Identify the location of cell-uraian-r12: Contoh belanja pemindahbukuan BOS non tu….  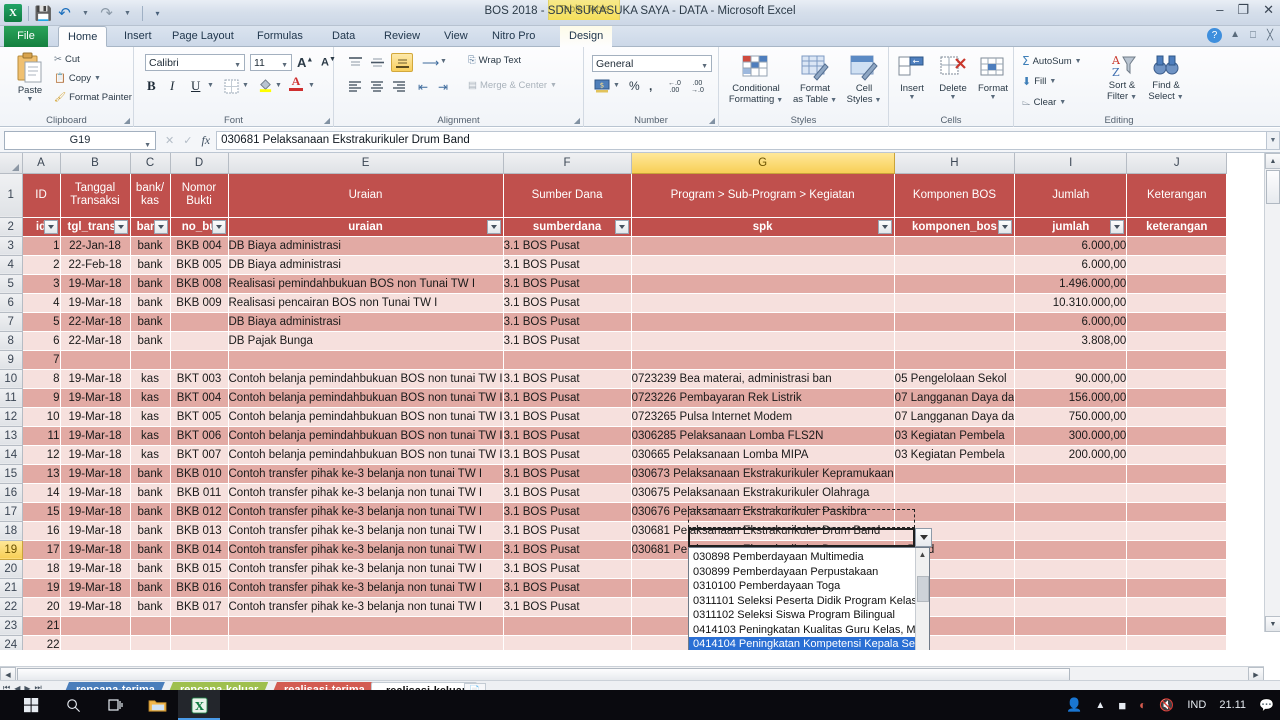
(366, 417).